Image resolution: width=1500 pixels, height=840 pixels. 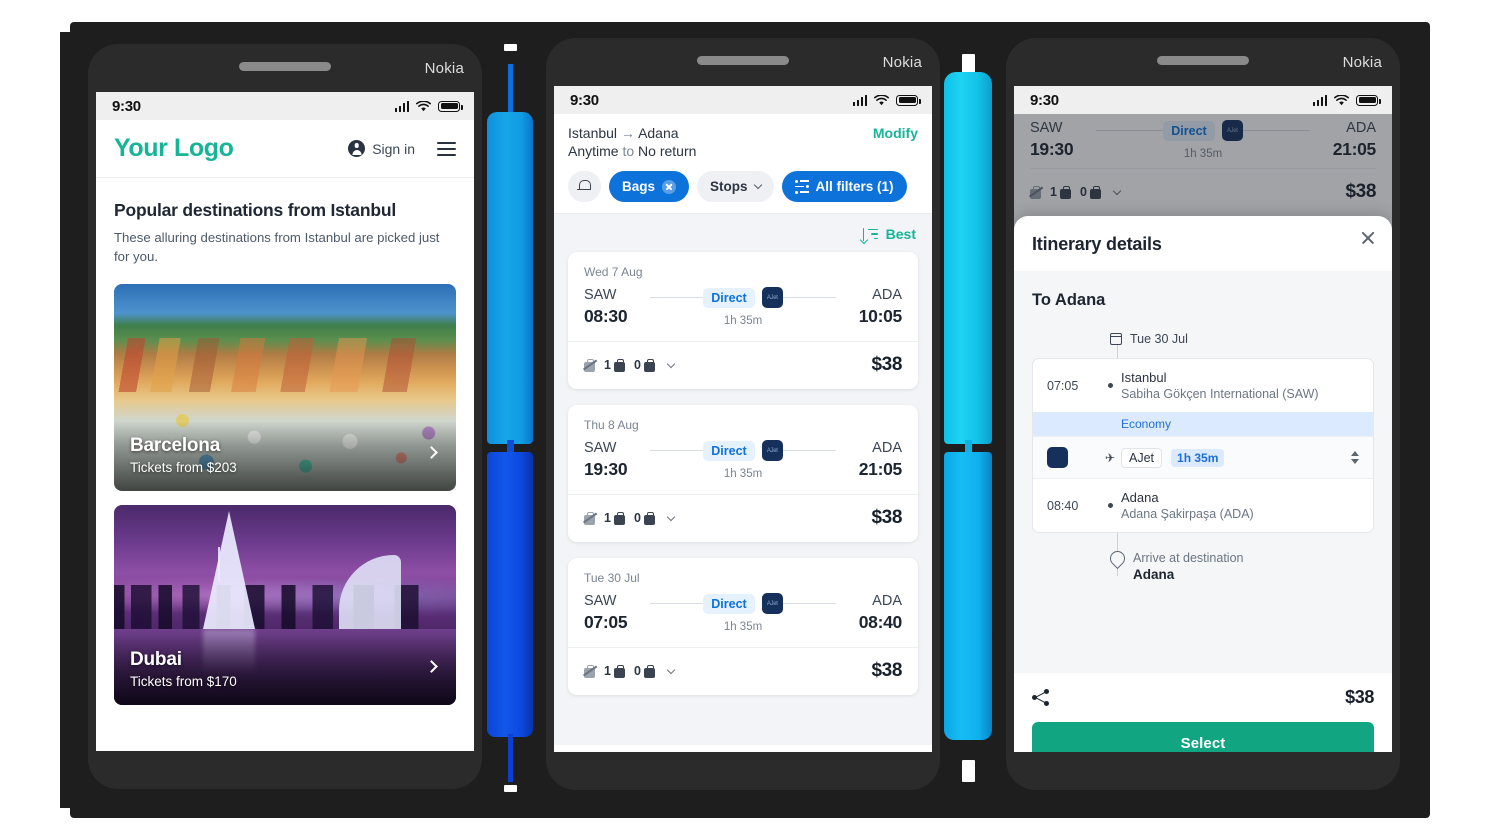 I want to click on destination-price: Tickets from $170, so click(x=183, y=682).